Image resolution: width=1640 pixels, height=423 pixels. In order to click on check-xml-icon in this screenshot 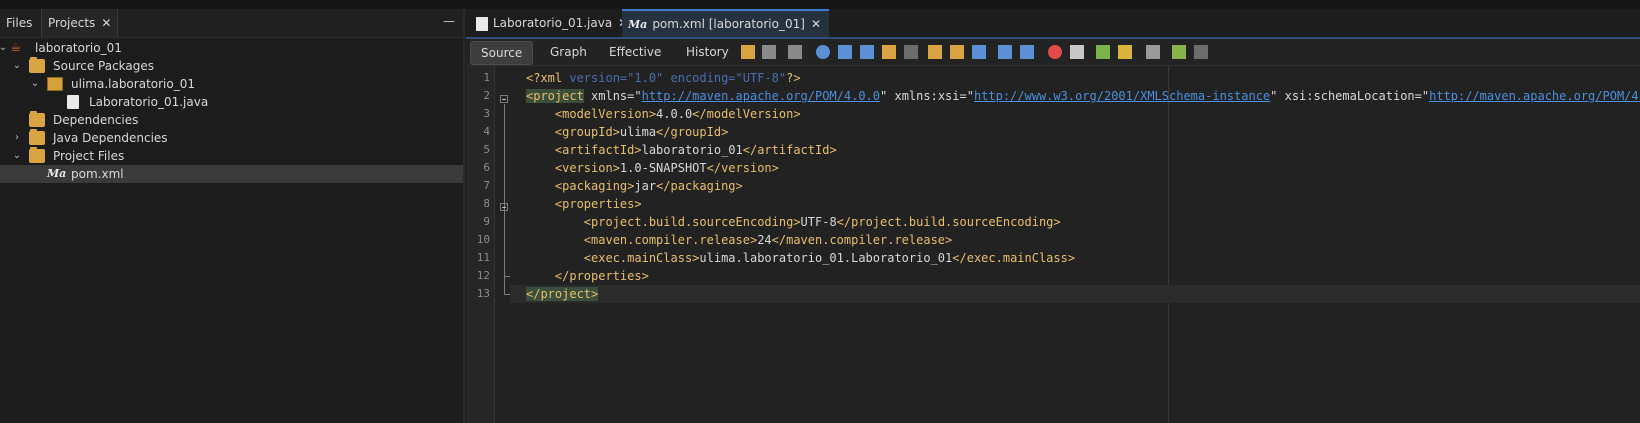, I will do `click(1201, 52)`.